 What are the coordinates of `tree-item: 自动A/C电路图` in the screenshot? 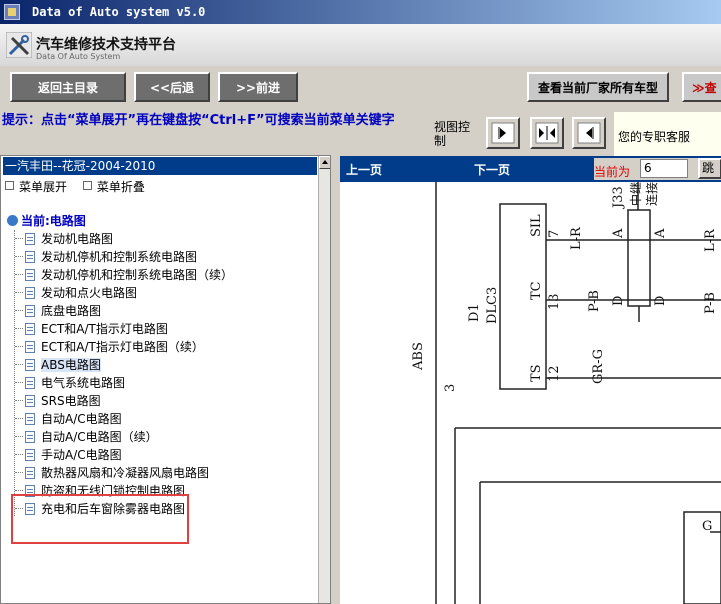 It's located at (68, 419).